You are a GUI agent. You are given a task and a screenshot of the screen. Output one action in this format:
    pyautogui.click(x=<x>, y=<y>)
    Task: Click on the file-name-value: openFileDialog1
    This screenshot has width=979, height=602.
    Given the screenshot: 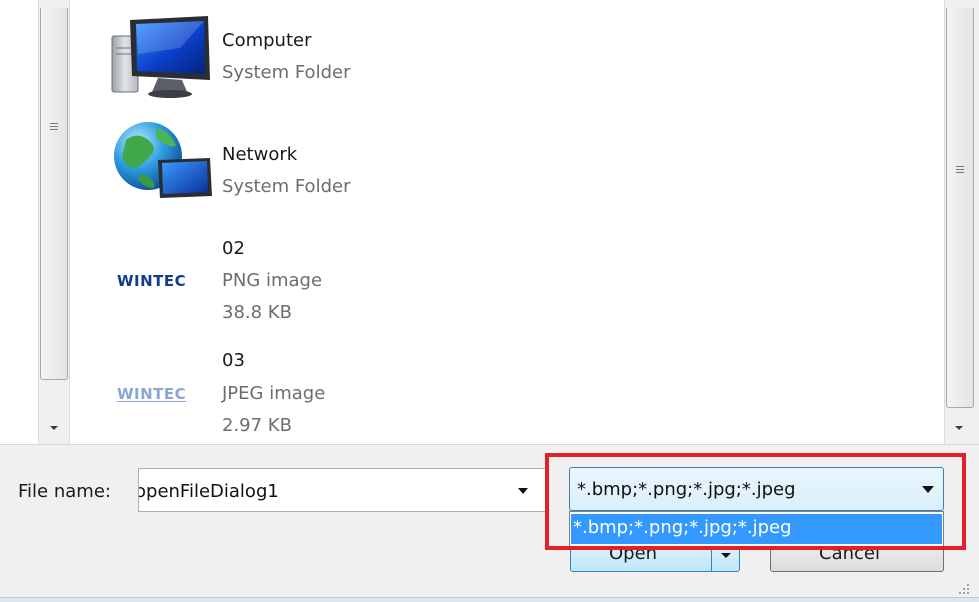 What is the action you would take?
    pyautogui.click(x=208, y=491)
    